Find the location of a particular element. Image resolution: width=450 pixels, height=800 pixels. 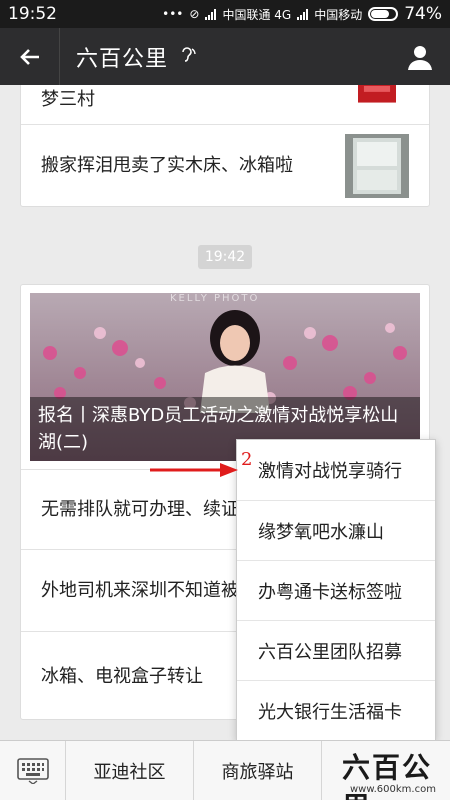

list-item: 梦三村 is located at coordinates (225, 104).